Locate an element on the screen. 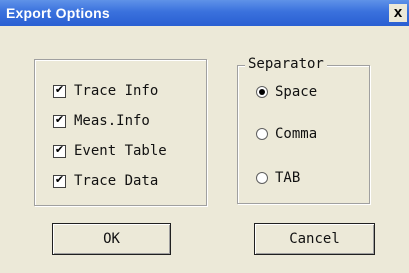  window-title: Export Options is located at coordinates (58, 13).